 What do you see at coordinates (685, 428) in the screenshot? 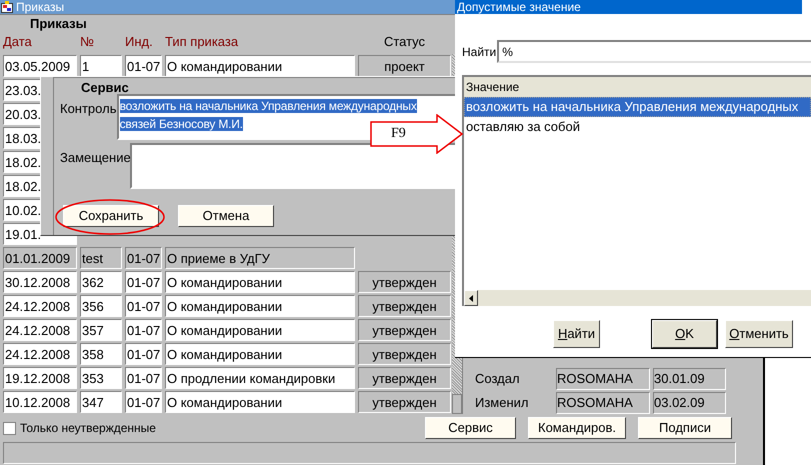
I see `button: Подписи` at bounding box center [685, 428].